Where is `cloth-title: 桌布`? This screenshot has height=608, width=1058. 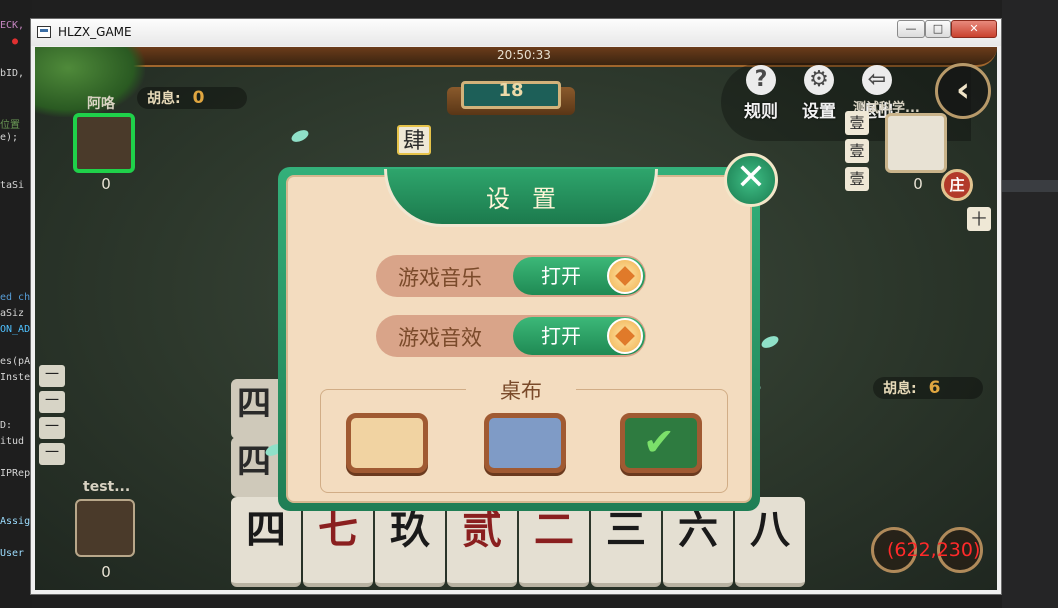 cloth-title: 桌布 is located at coordinates (521, 390).